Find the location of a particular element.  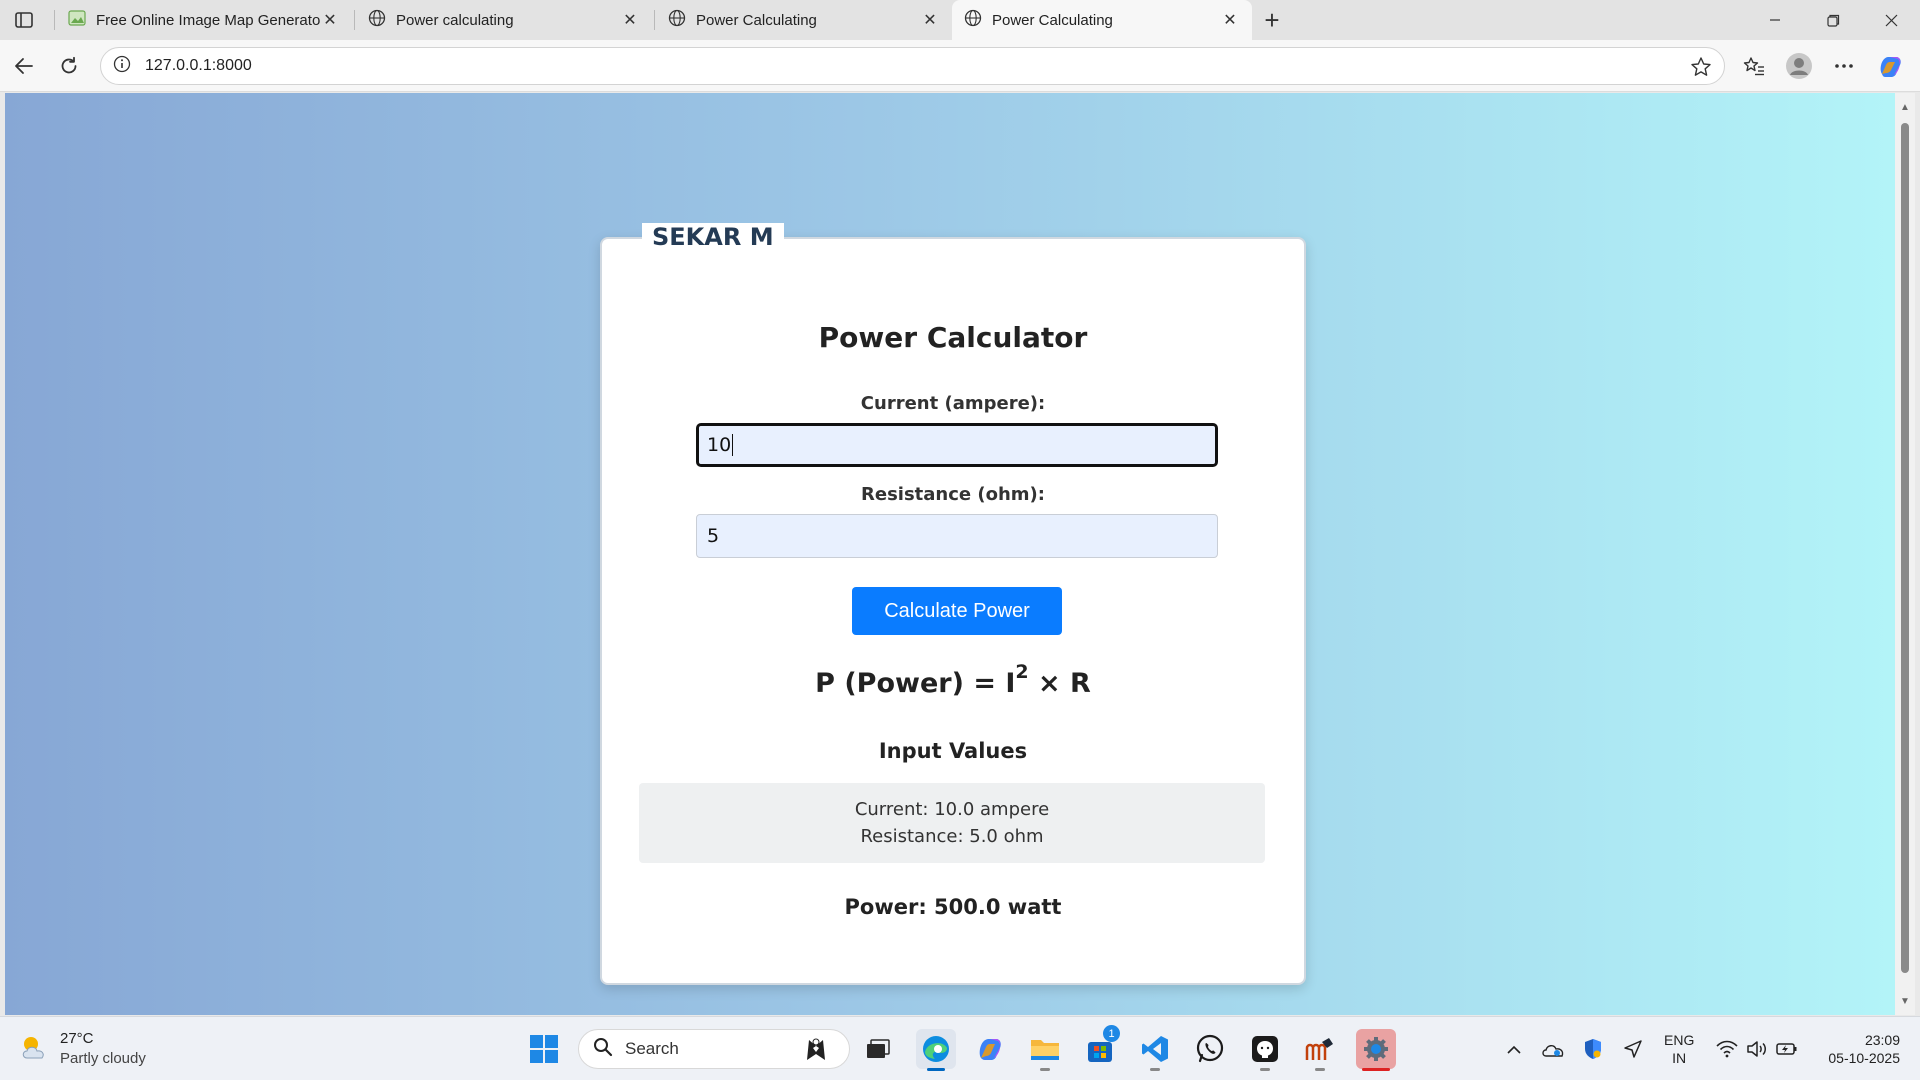

power-formula: P (Power) = I2 × R is located at coordinates (953, 680).